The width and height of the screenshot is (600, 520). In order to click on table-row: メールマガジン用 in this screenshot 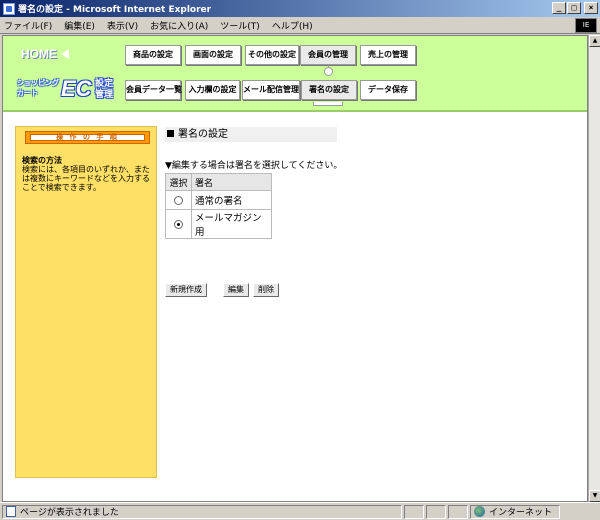, I will do `click(218, 224)`.